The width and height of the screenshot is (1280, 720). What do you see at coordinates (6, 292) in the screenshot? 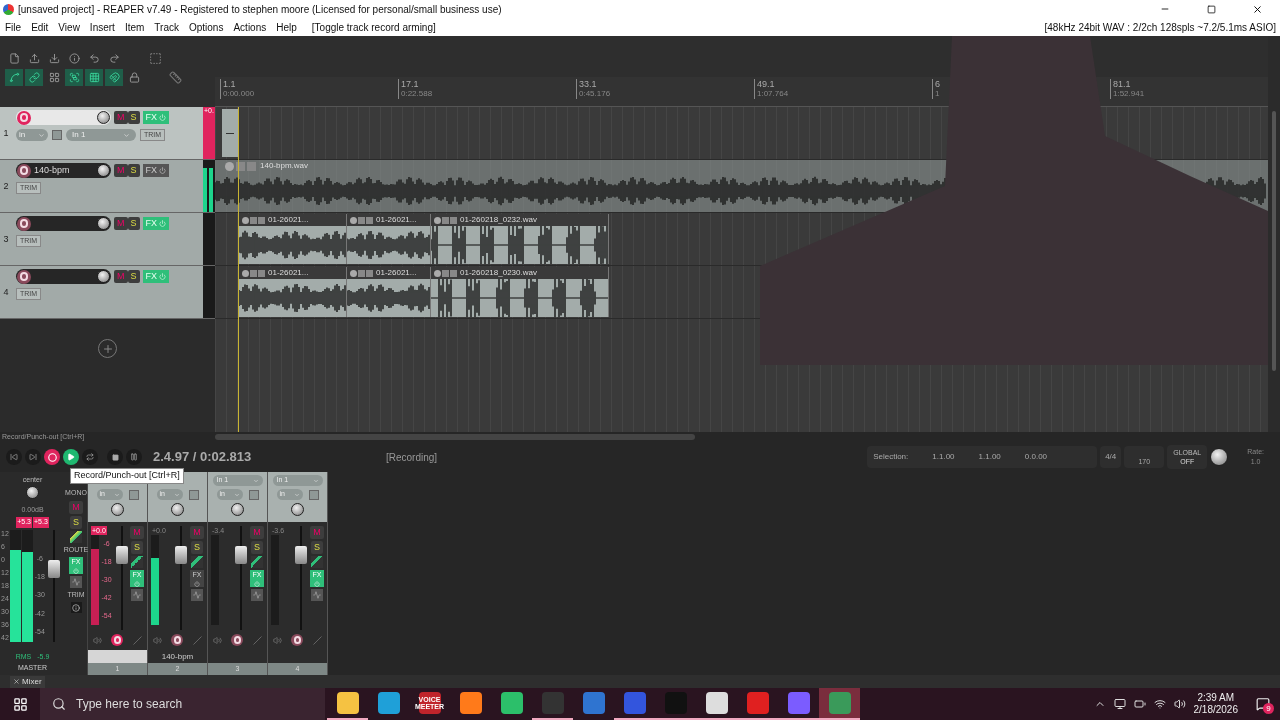
I see `track-number: 4` at bounding box center [6, 292].